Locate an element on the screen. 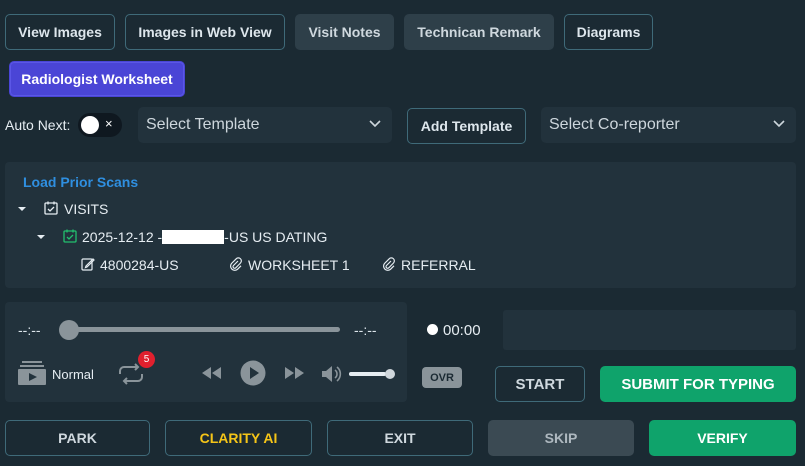 This screenshot has width=805, height=466. tab-radiologist-worksheet: Radiologist Worksheet is located at coordinates (97, 79).